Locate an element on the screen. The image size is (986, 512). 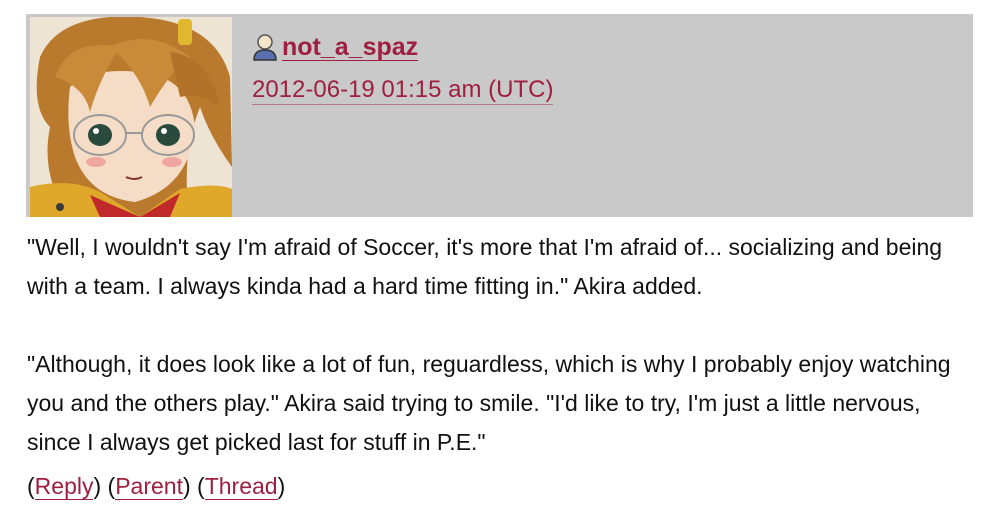
user-line: not_a_spaz is located at coordinates (335, 47).